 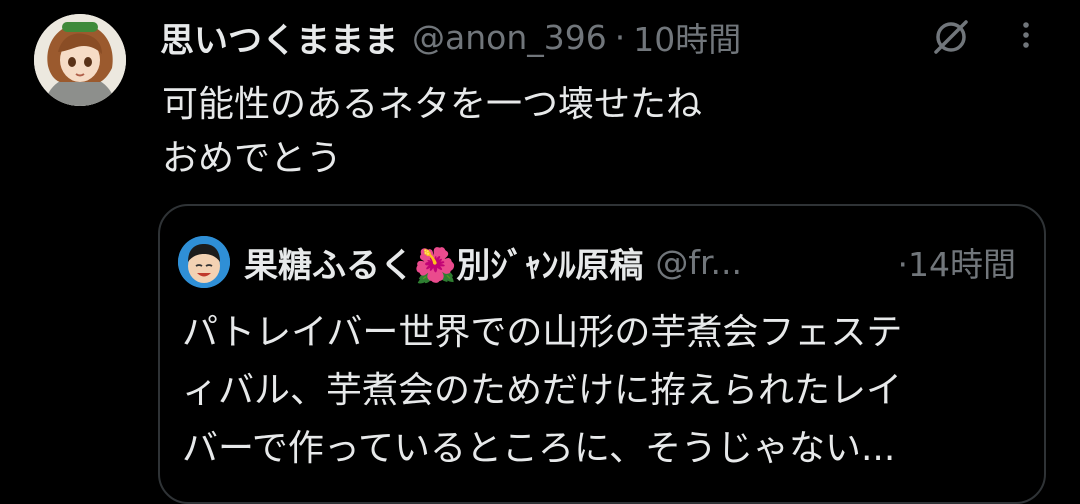 I want to click on avatar-illustration, so click(x=80, y=60).